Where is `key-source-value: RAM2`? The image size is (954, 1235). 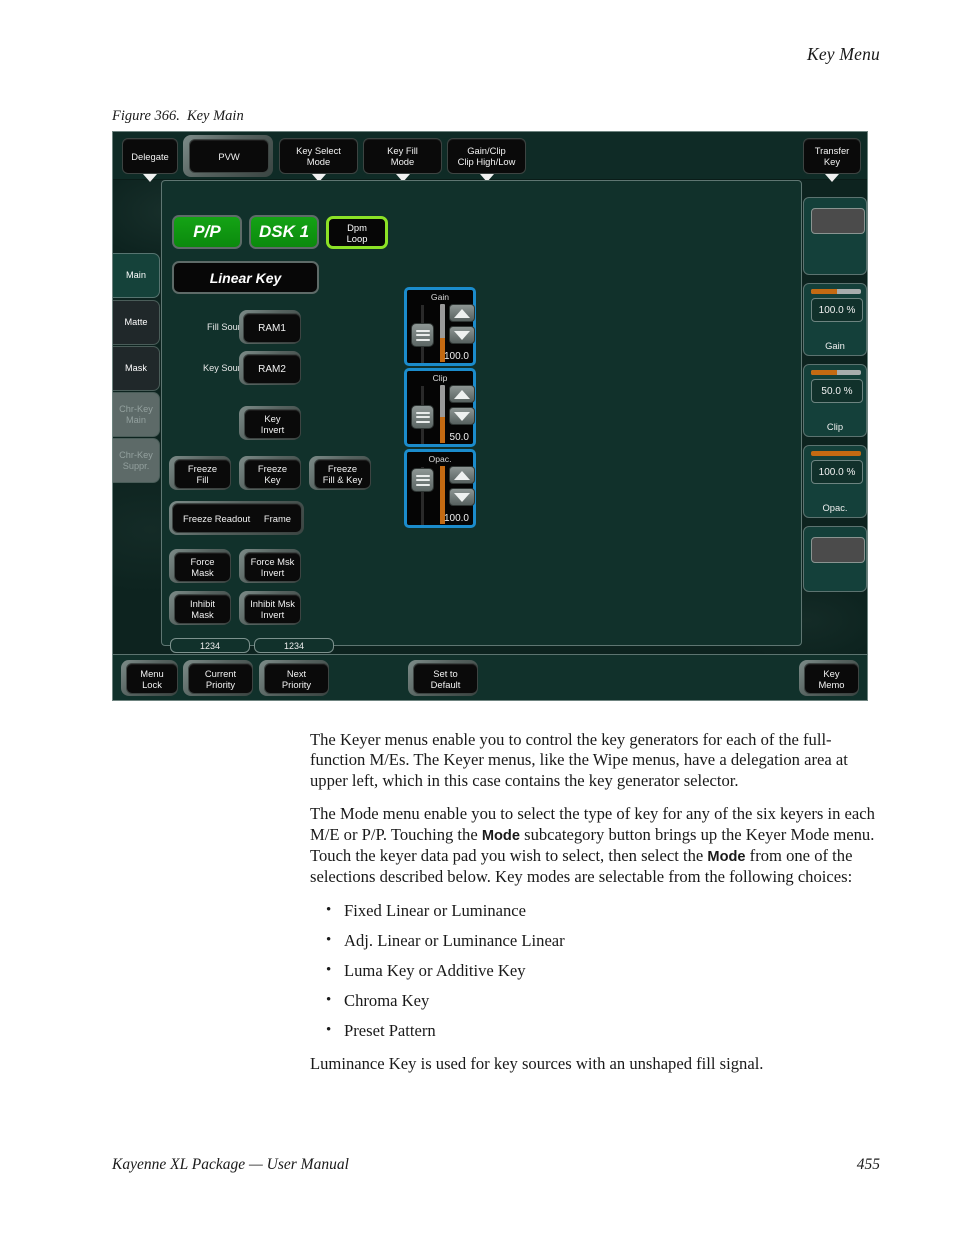
key-source-value: RAM2 is located at coordinates (272, 369).